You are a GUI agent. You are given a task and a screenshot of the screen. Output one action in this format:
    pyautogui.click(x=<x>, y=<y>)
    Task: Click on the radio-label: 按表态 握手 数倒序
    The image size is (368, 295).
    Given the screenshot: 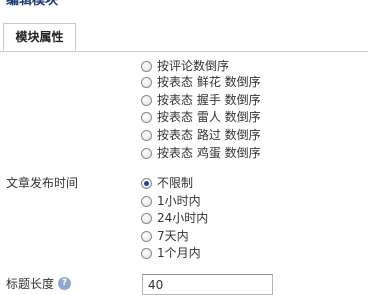 What is the action you would take?
    pyautogui.click(x=209, y=100)
    